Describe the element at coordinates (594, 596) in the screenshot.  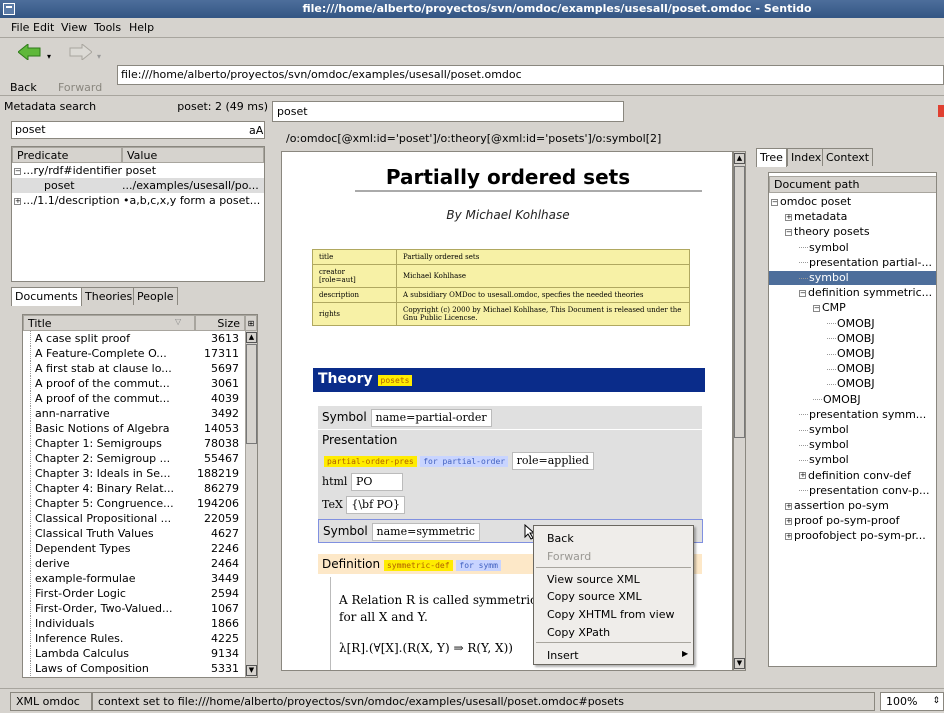
I see `menu-item-copy-source: Copy source XML` at that location.